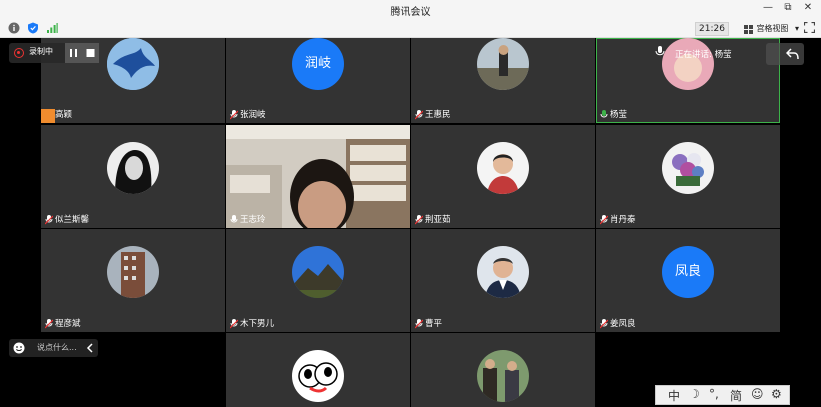 The height and width of the screenshot is (407, 821). What do you see at coordinates (248, 115) in the screenshot?
I see `participant-name: 张润岐` at bounding box center [248, 115].